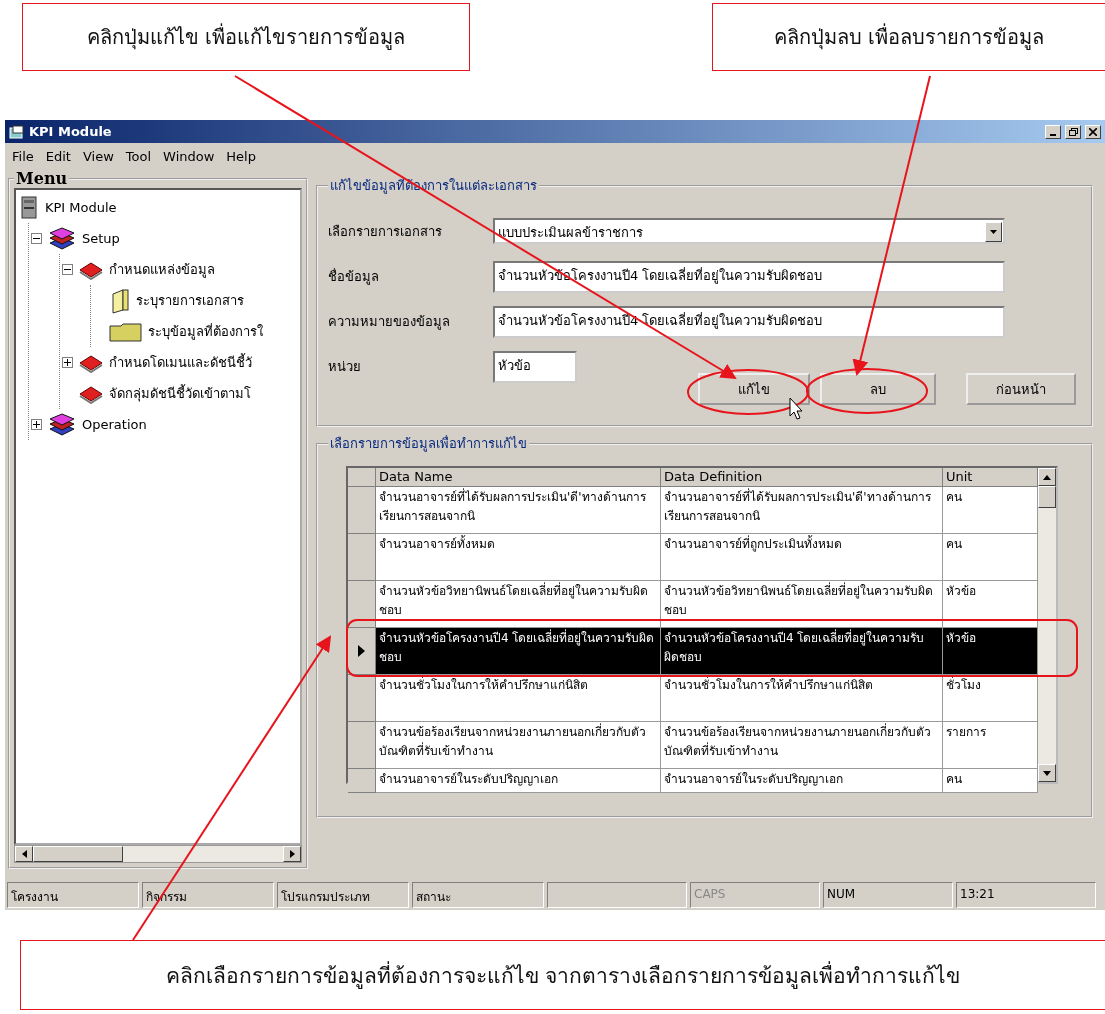  What do you see at coordinates (158, 854) in the screenshot?
I see `horizontal-scrollbar` at bounding box center [158, 854].